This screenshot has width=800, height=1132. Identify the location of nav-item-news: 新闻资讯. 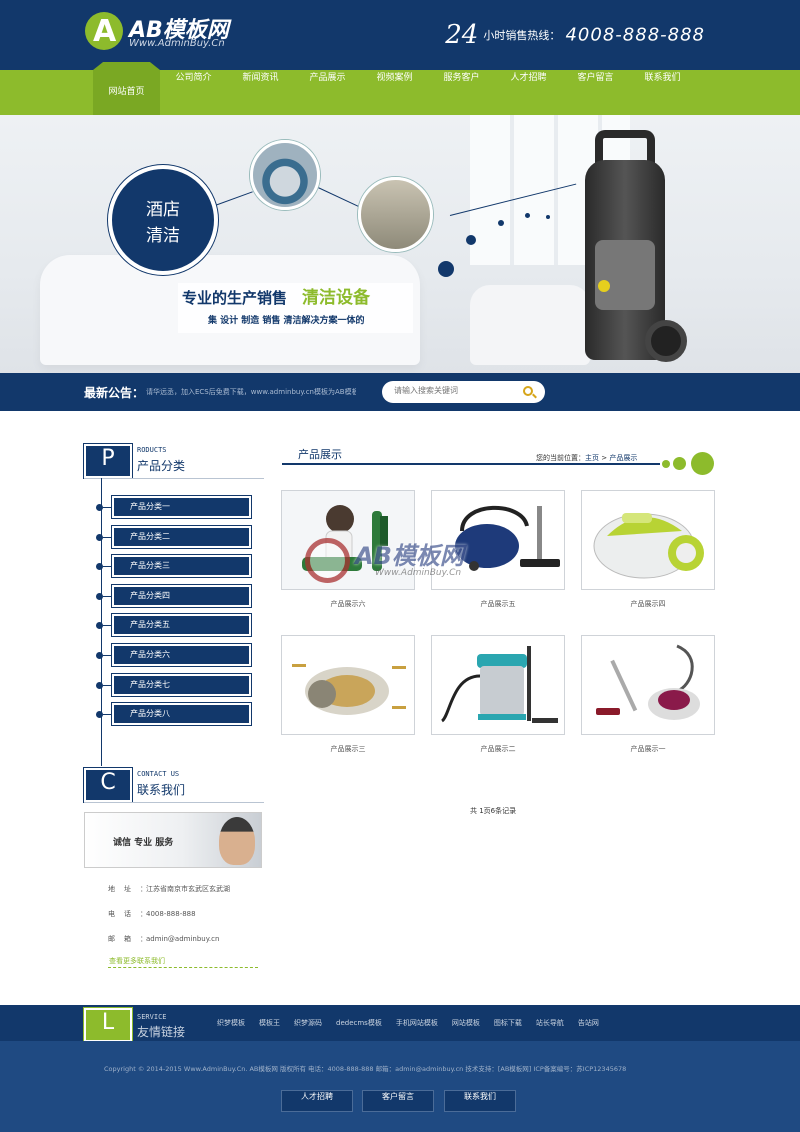
(260, 92).